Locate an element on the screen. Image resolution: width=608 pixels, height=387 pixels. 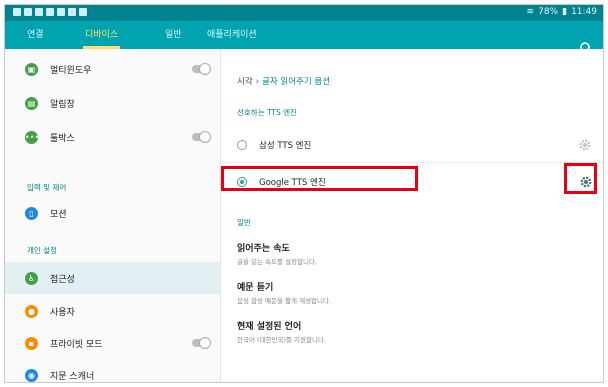
tab-device: 디바이스 is located at coordinates (101, 35).